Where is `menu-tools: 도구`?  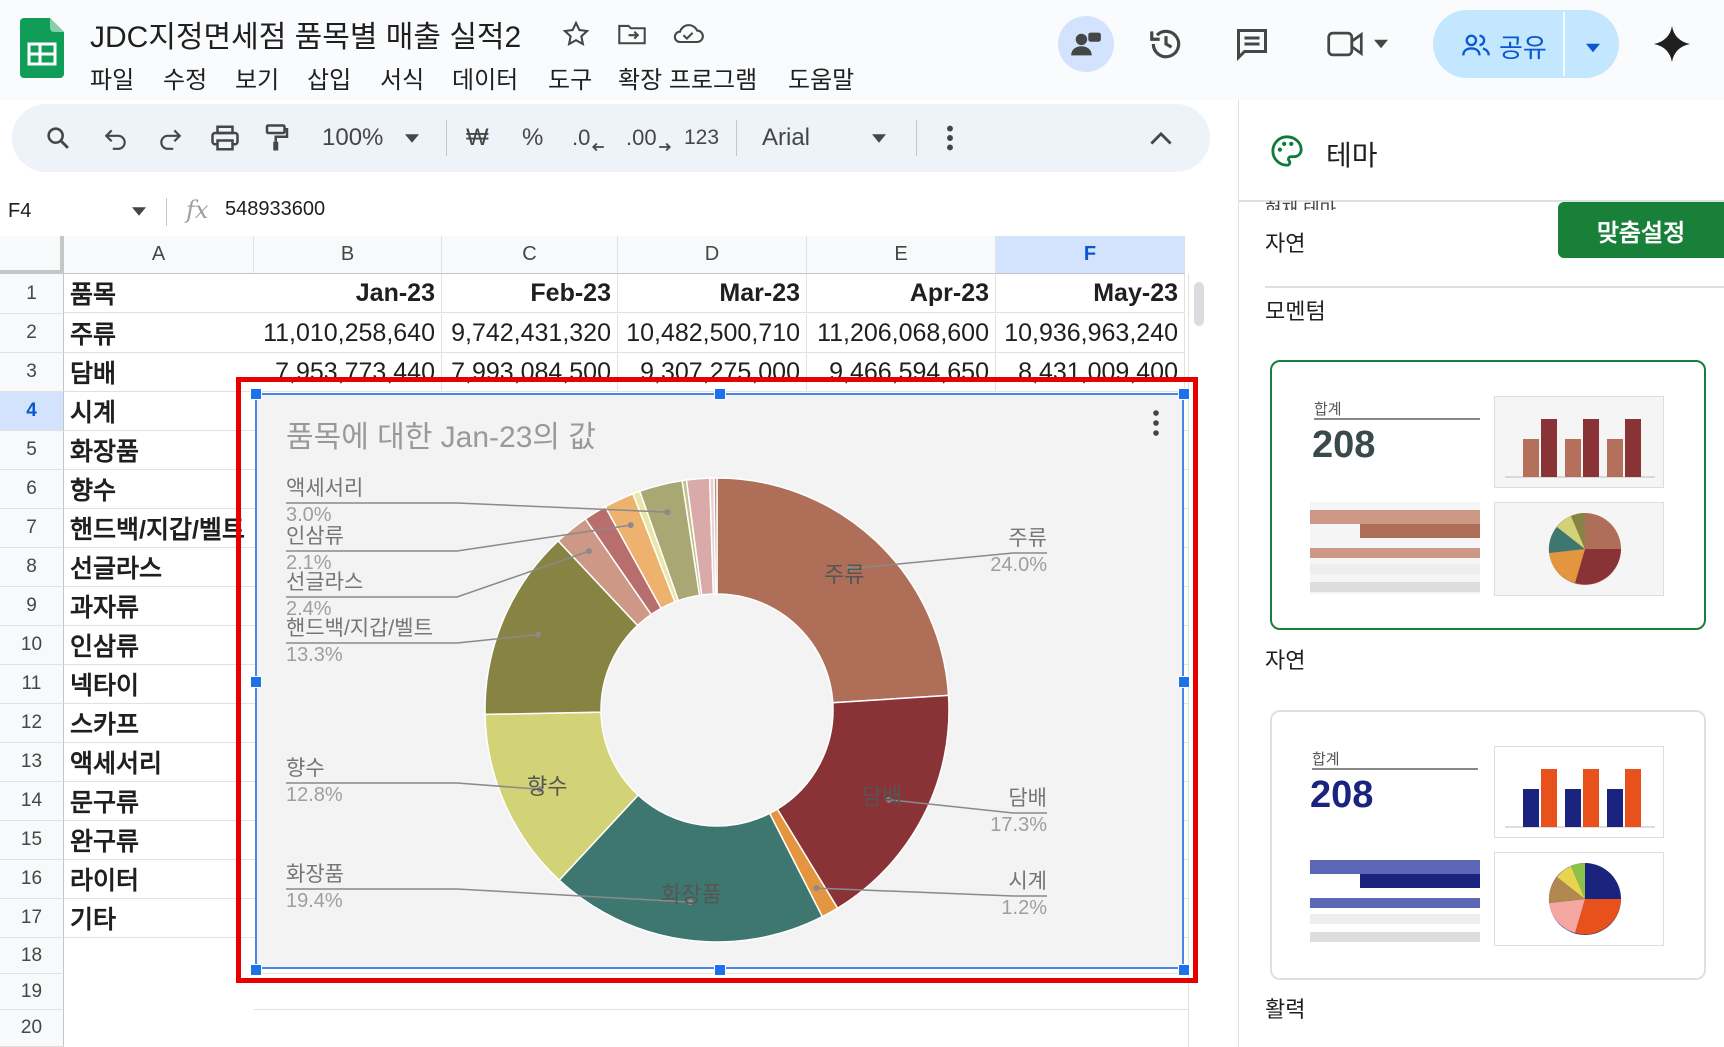 menu-tools: 도구 is located at coordinates (570, 77).